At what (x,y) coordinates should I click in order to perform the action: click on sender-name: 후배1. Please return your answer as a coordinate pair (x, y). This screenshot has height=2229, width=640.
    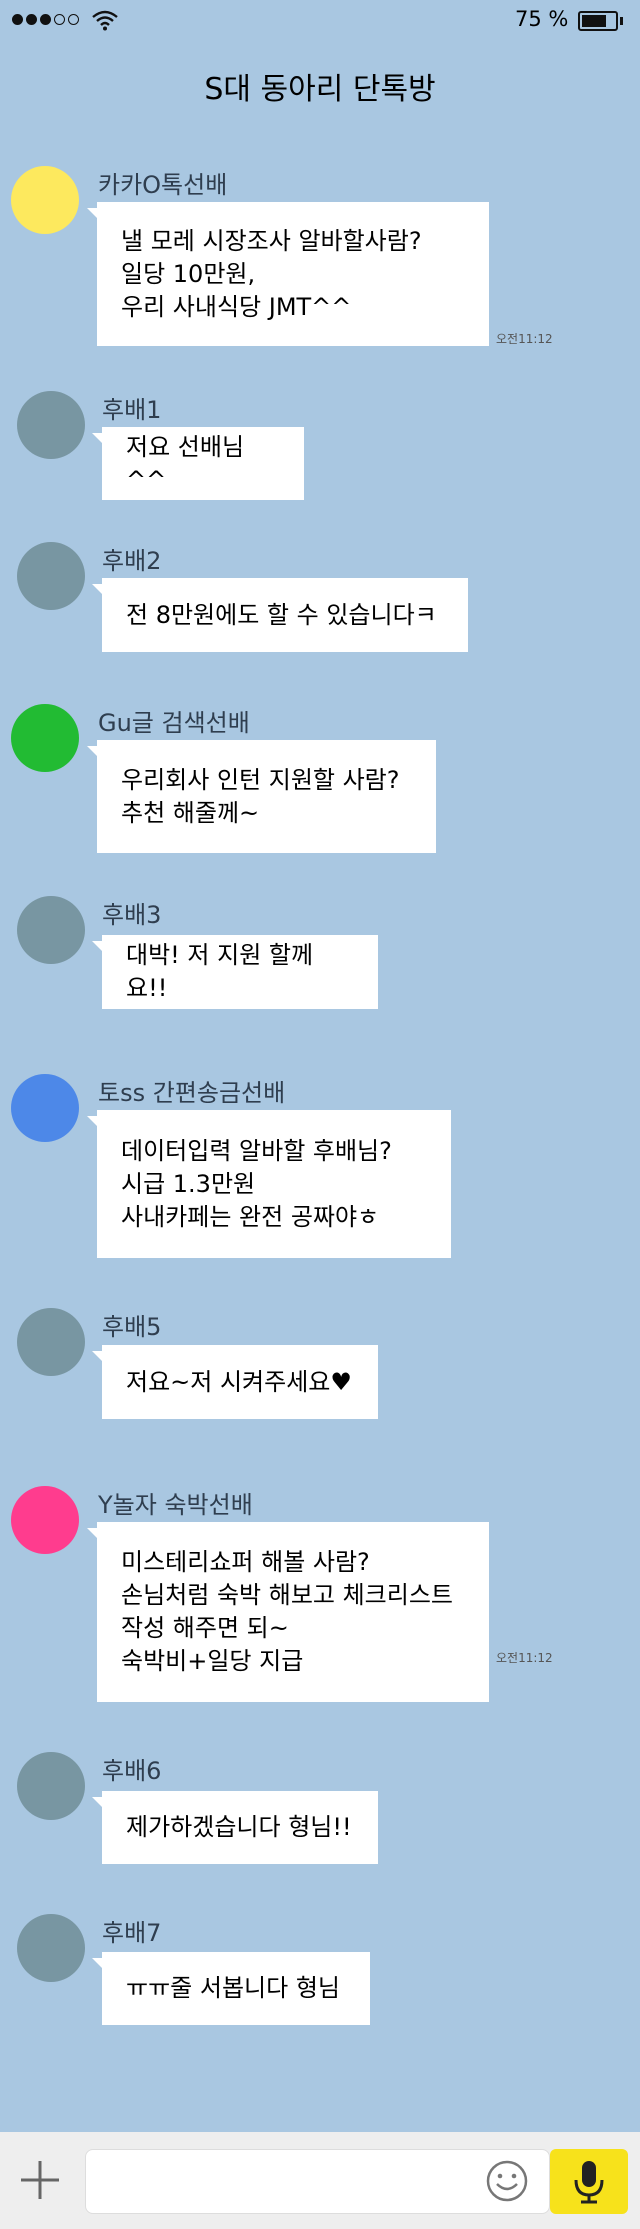
    Looking at the image, I should click on (132, 410).